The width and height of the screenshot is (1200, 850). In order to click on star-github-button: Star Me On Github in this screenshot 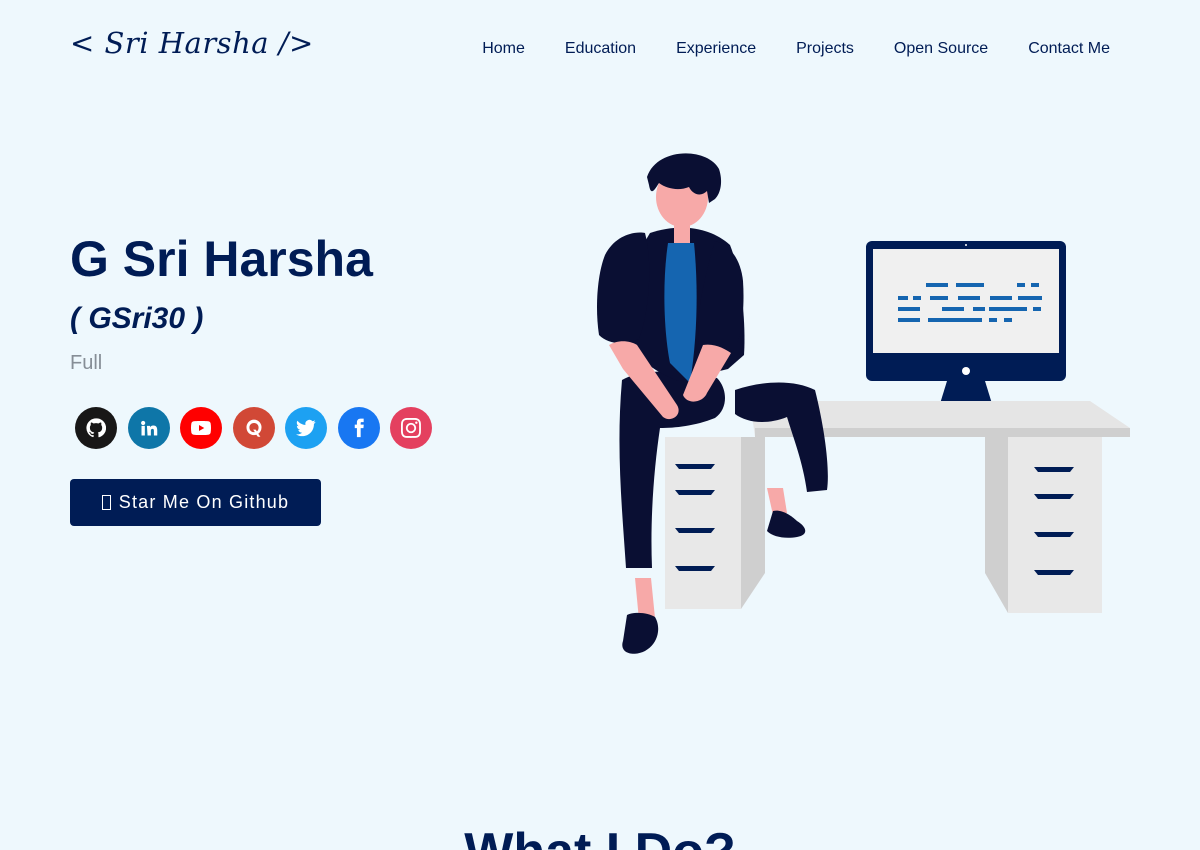, I will do `click(195, 502)`.